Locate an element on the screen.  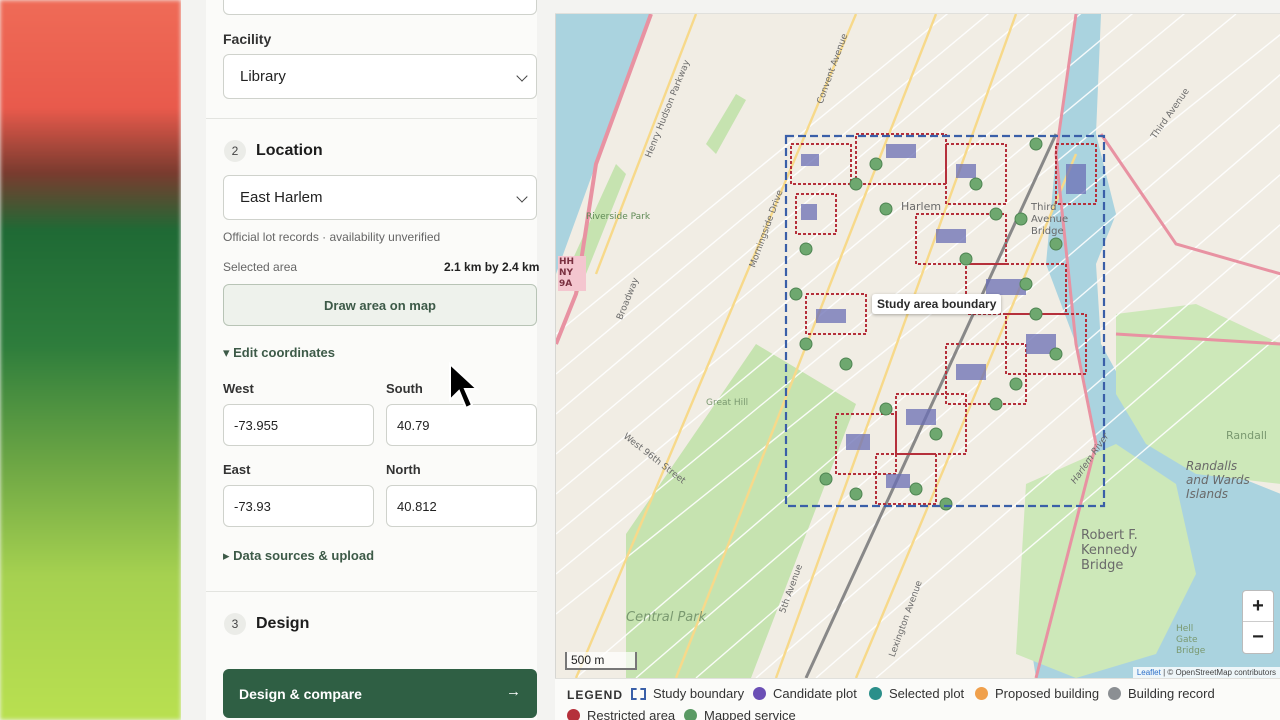
scale-bar: 500 m is located at coordinates (601, 661).